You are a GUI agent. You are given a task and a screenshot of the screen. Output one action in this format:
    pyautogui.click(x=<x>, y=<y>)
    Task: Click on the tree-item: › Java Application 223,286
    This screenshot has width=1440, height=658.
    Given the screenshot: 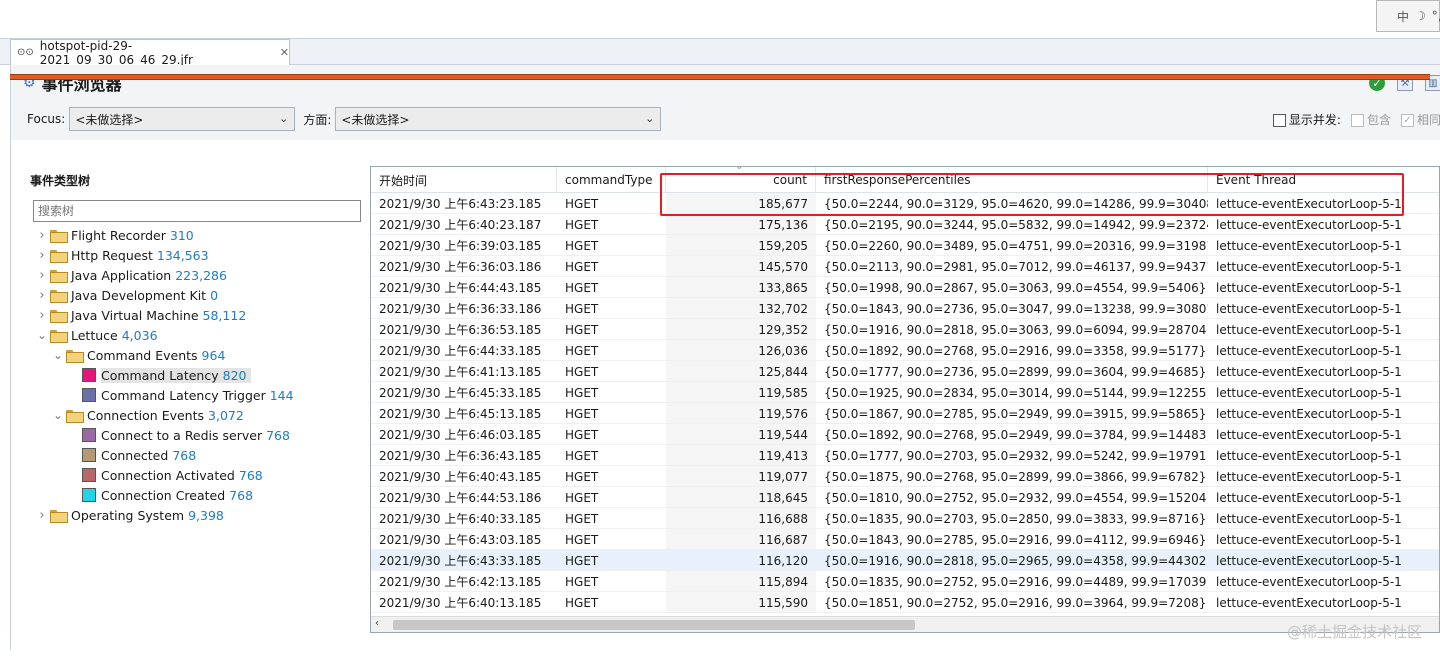 What is the action you would take?
    pyautogui.click(x=198, y=275)
    